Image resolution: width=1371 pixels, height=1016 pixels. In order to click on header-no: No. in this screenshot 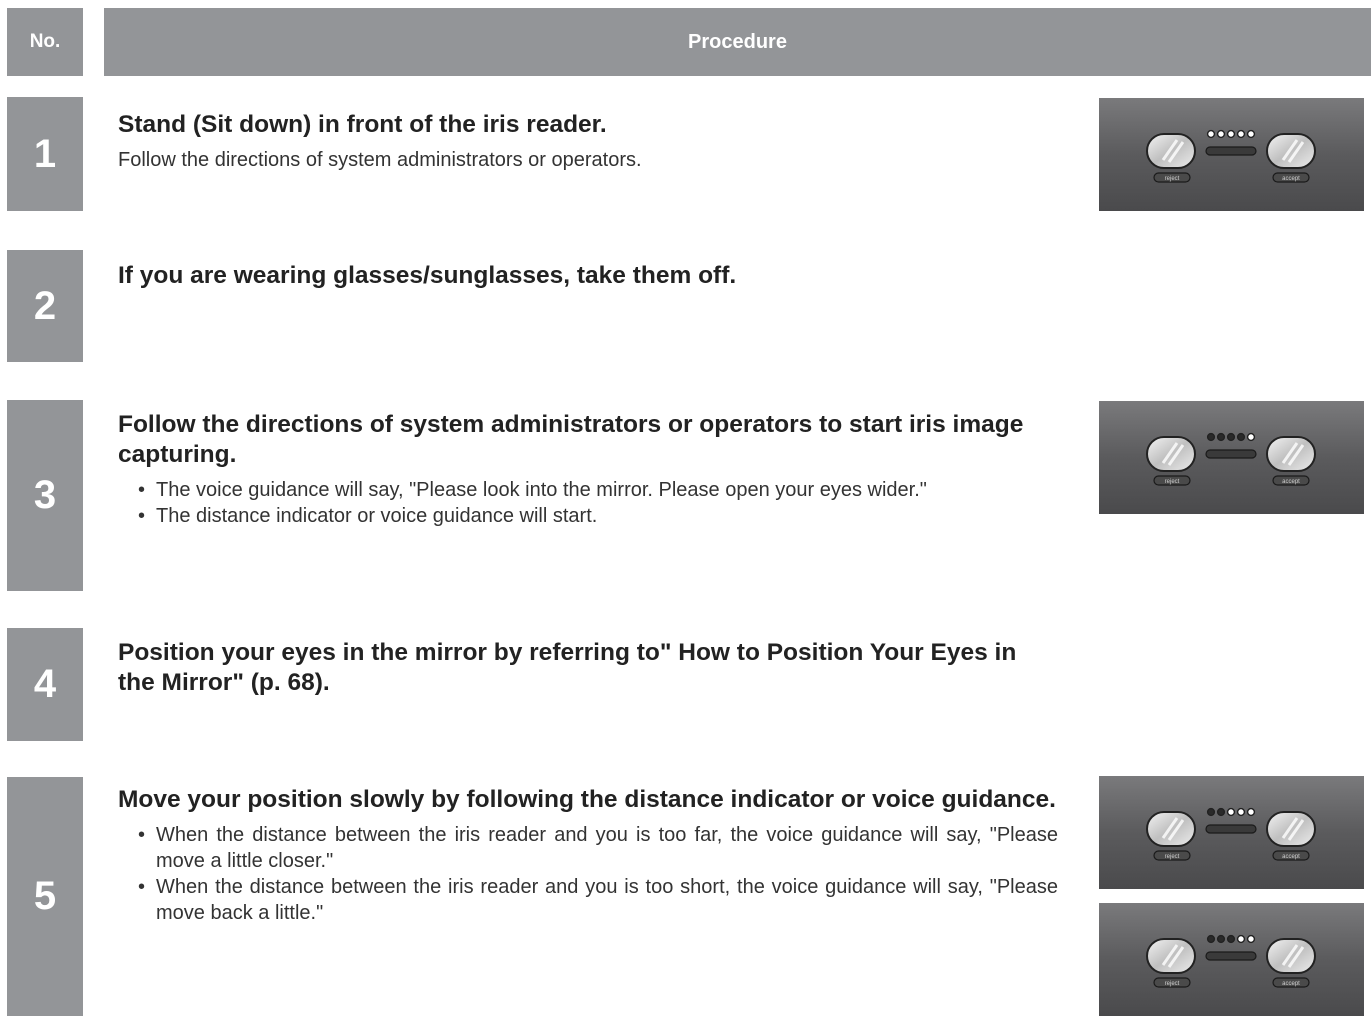, I will do `click(45, 42)`.